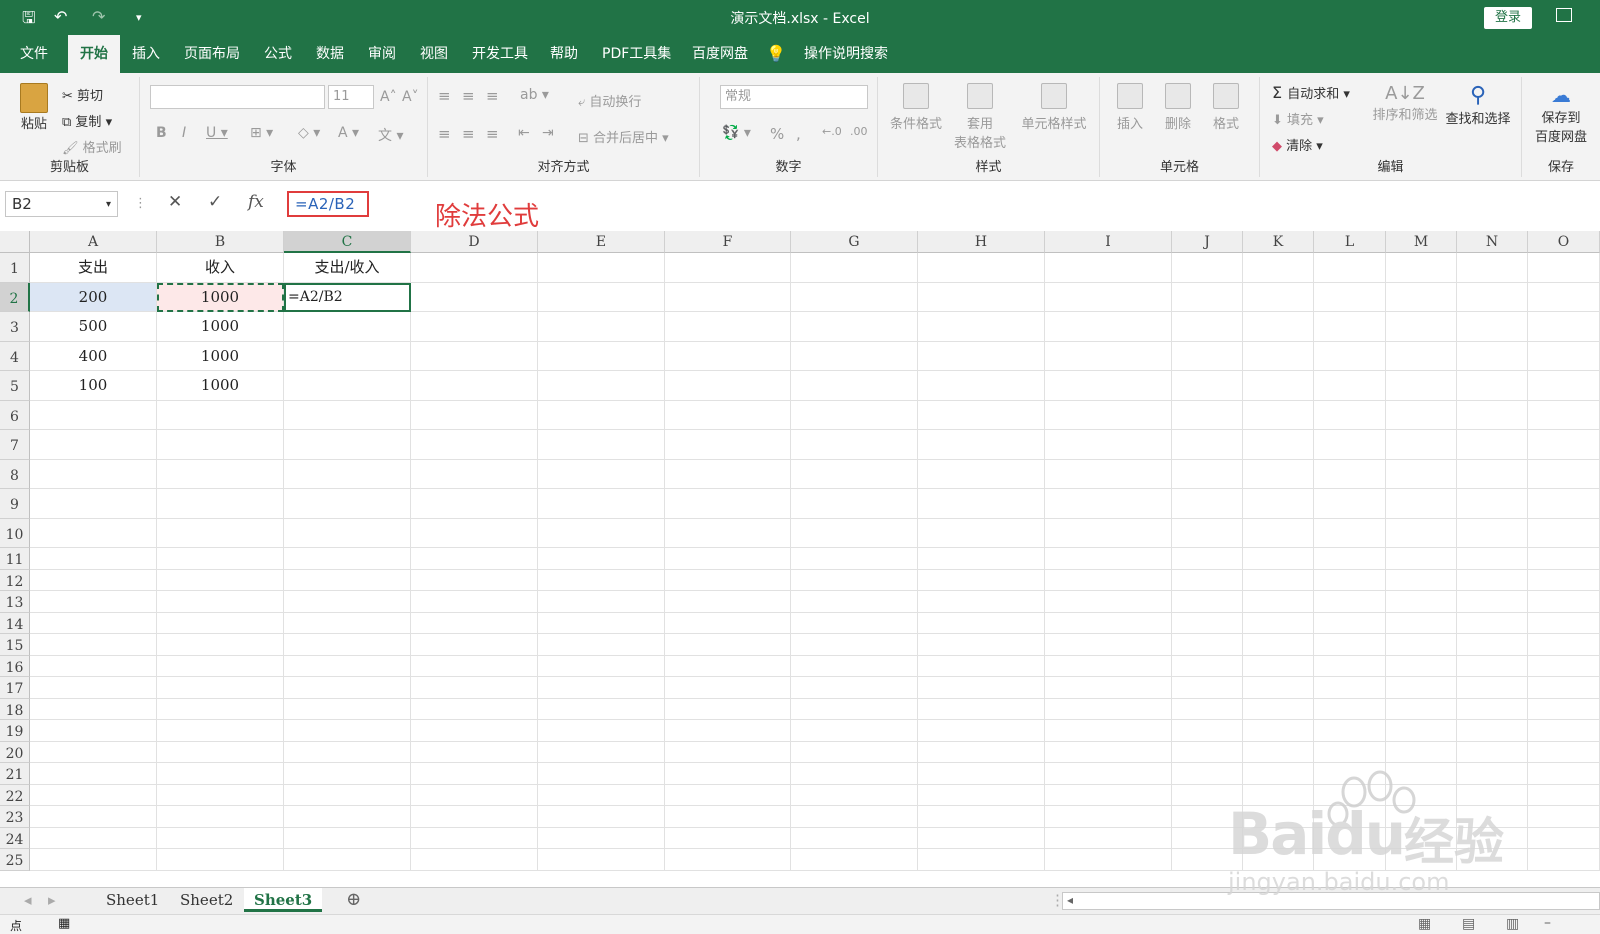 The width and height of the screenshot is (1600, 934). Describe the element at coordinates (1130, 107) in the screenshot. I see `insert-cells-button: 插入` at that location.